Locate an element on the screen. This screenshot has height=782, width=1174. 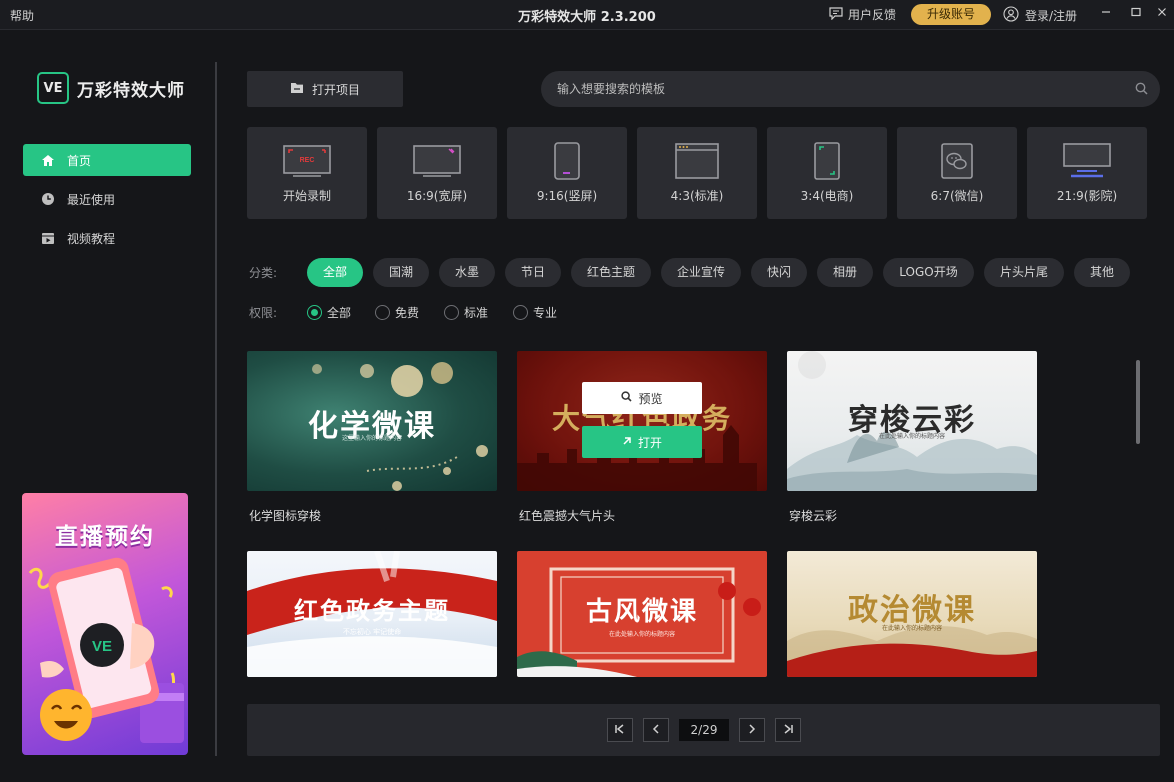
last-page-button is located at coordinates (788, 730).